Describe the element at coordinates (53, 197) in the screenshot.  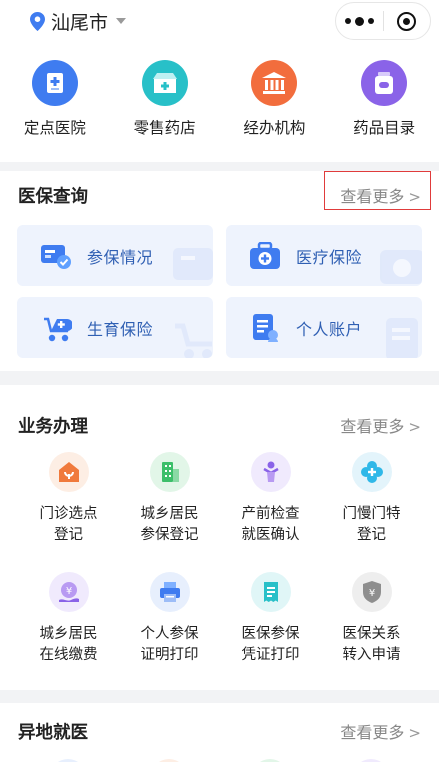
I see `section-title: 医保查询` at that location.